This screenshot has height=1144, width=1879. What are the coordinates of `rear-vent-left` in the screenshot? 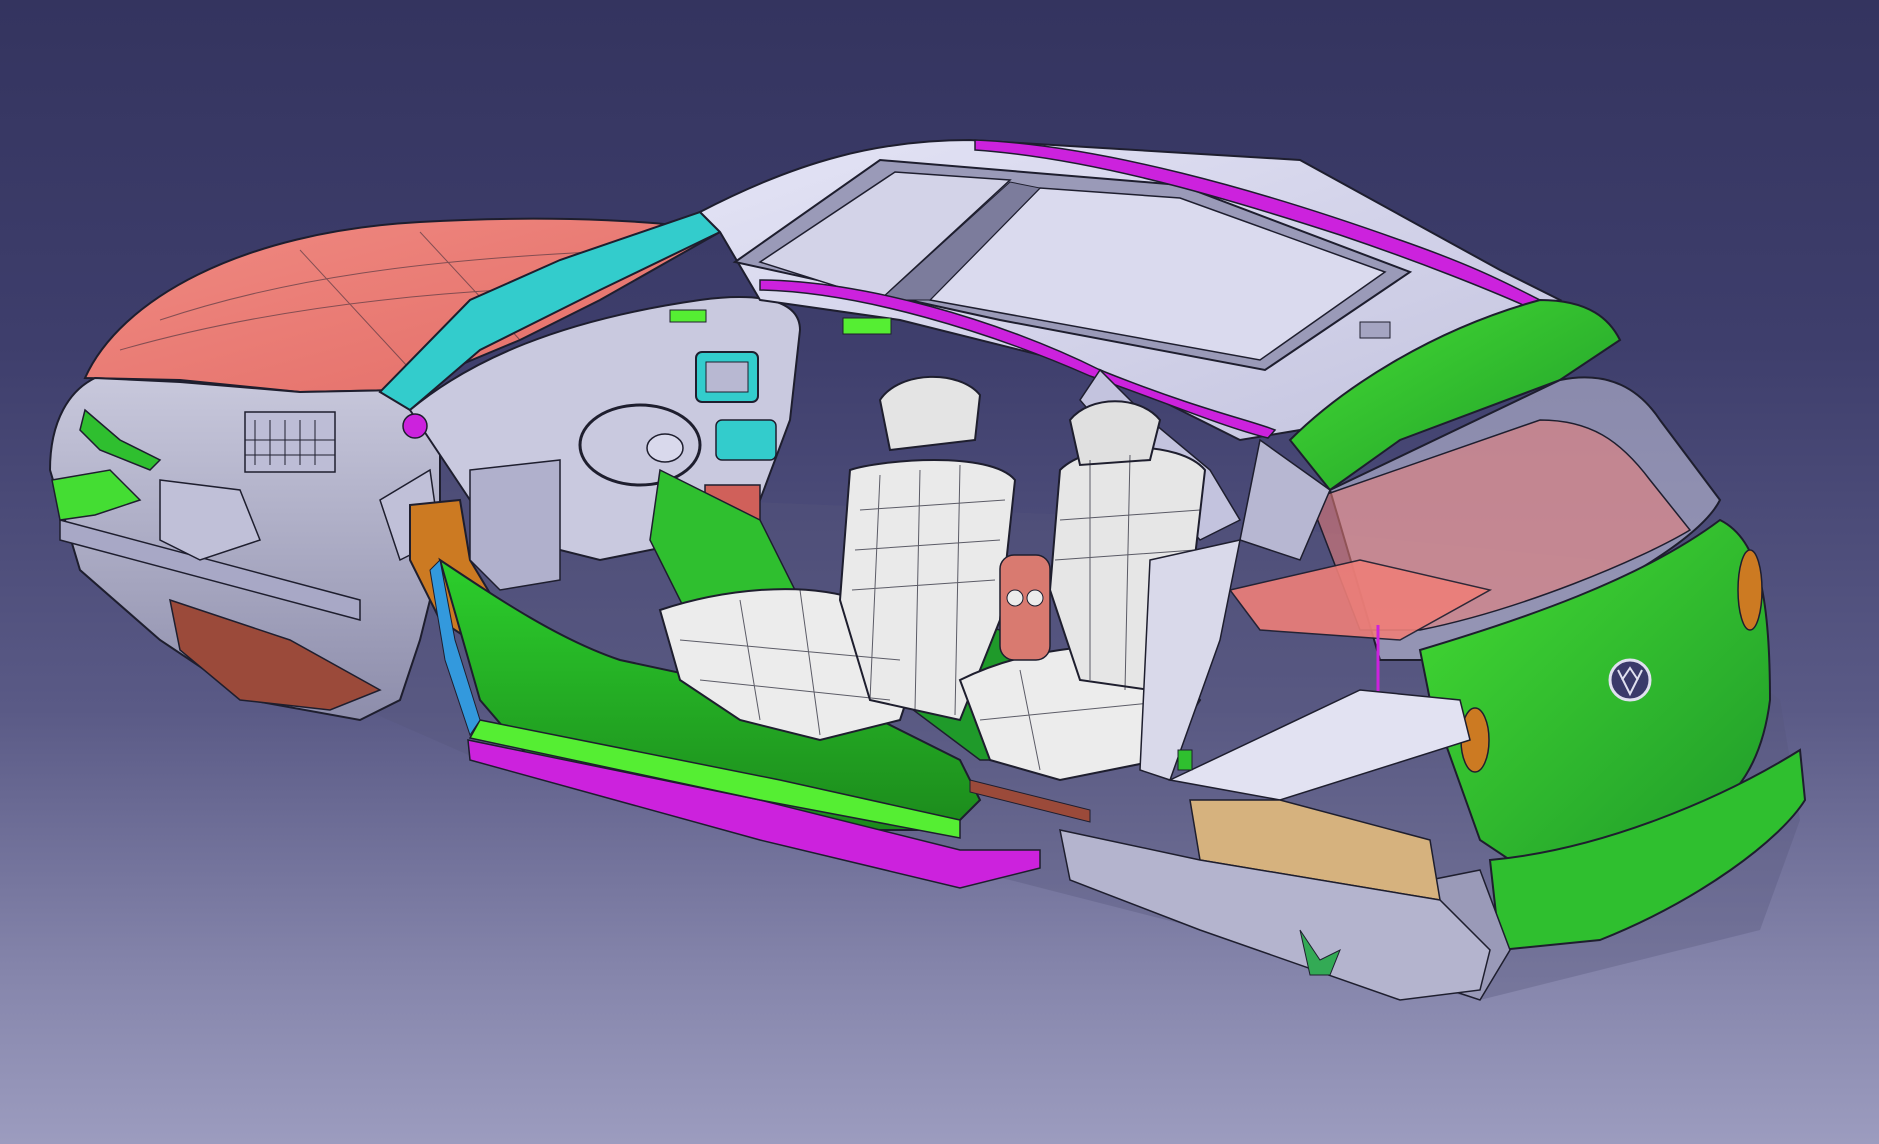 It's located at (1015, 598).